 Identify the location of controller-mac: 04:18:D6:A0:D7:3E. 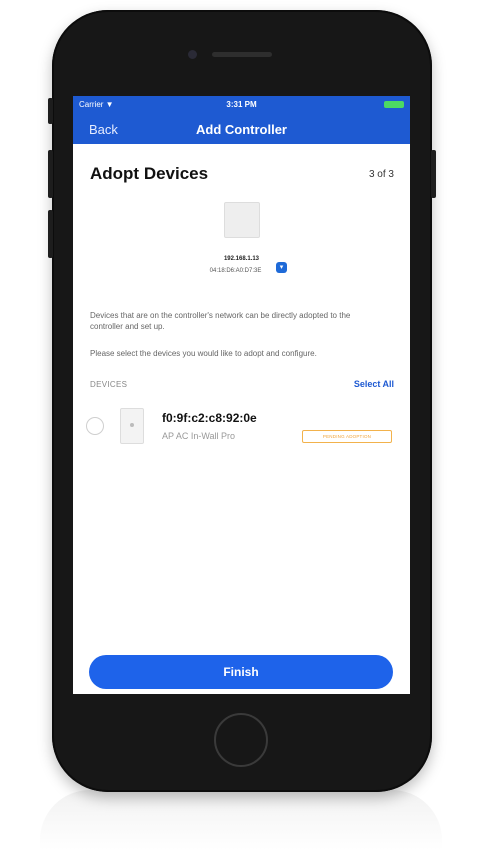
(235, 271).